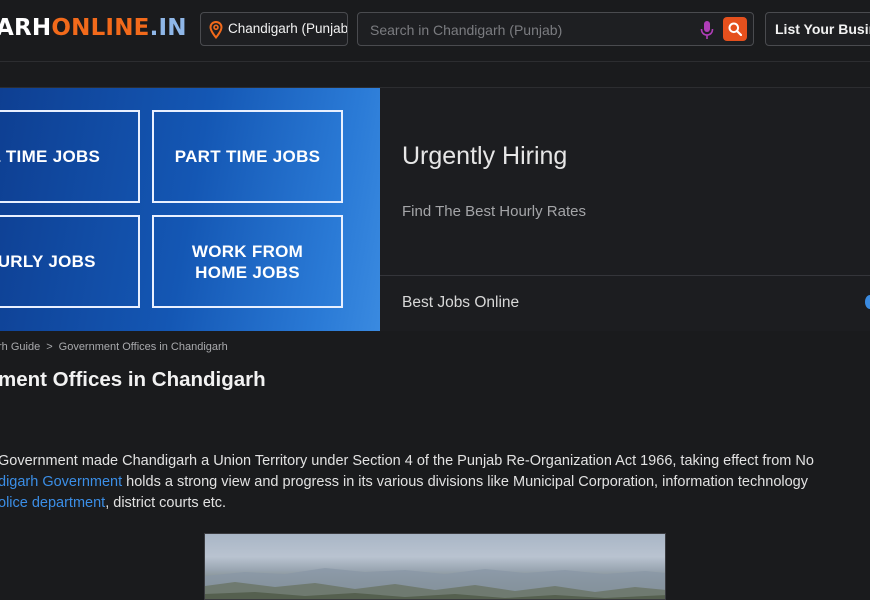 This screenshot has width=870, height=600. What do you see at coordinates (460, 303) in the screenshot?
I see `ad-footer-text: Best Jobs Online` at bounding box center [460, 303].